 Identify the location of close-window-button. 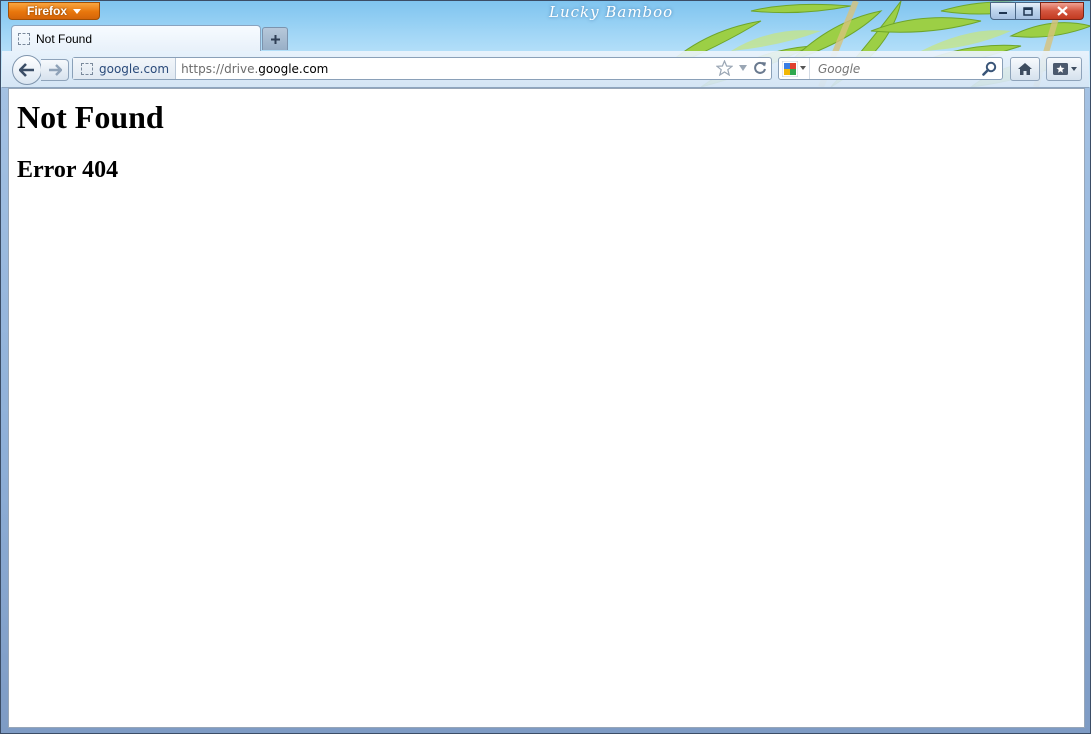
(1062, 11).